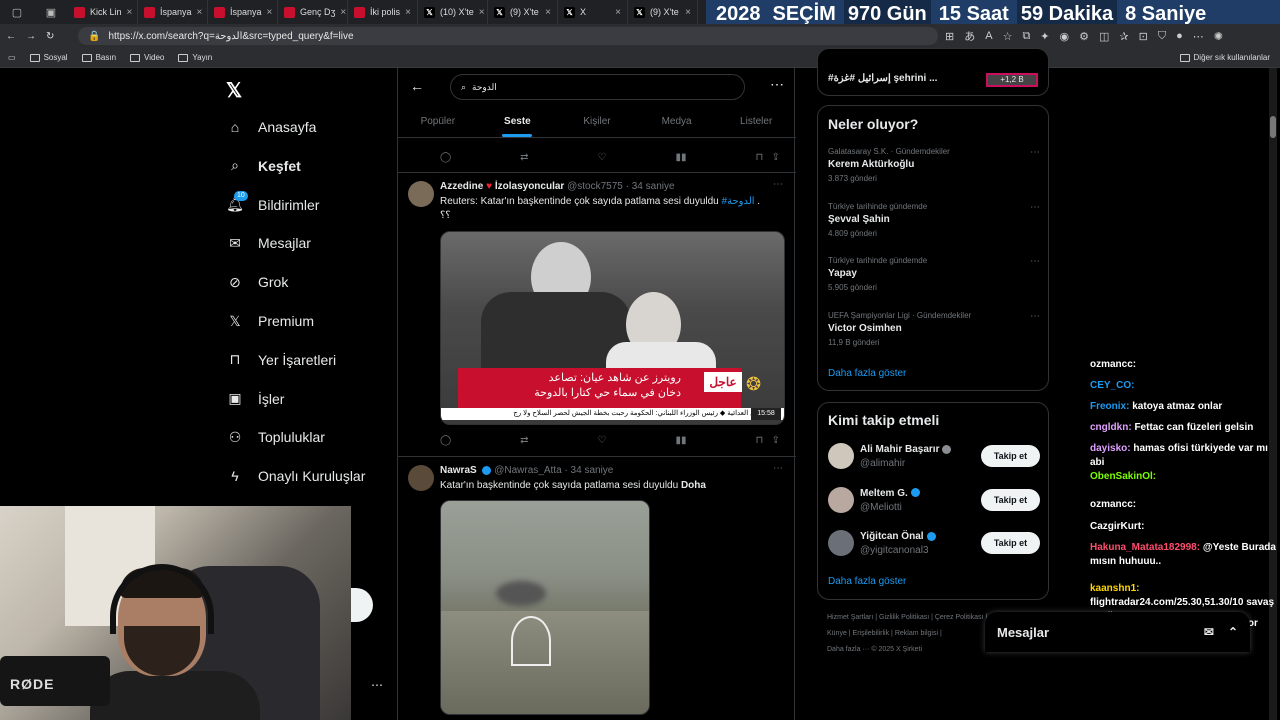 This screenshot has height=720, width=1280. Describe the element at coordinates (275, 437) in the screenshot. I see `nav-item-people: ⚇ Topluluklar` at that location.